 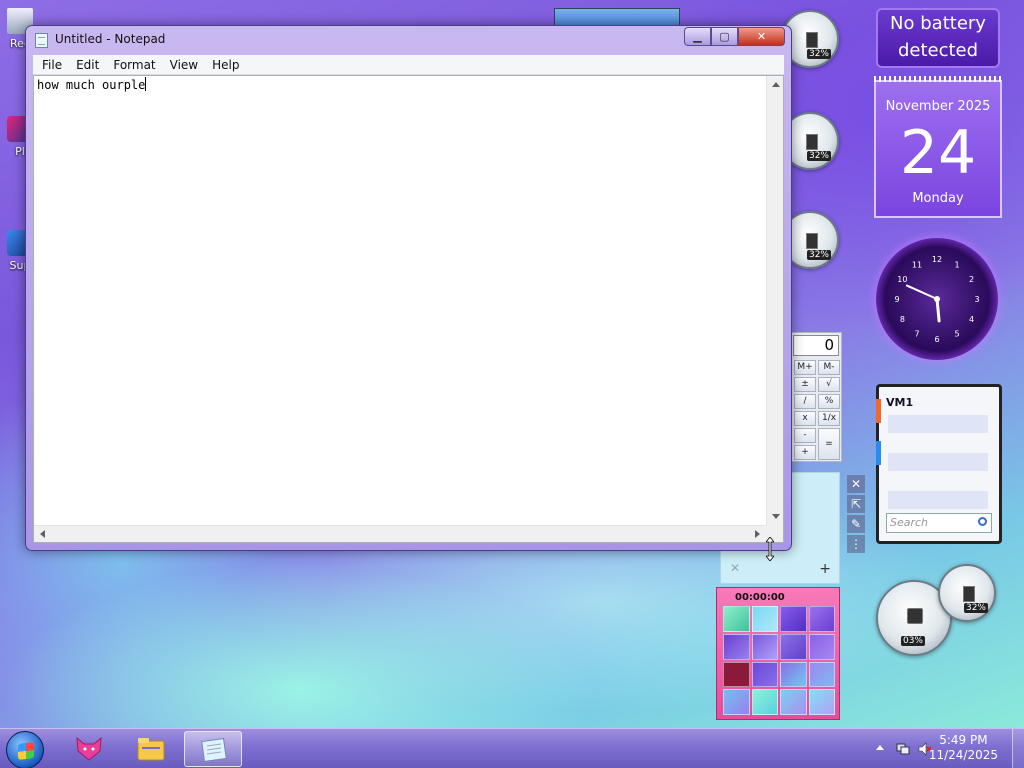 I want to click on search-icon, so click(x=982, y=521).